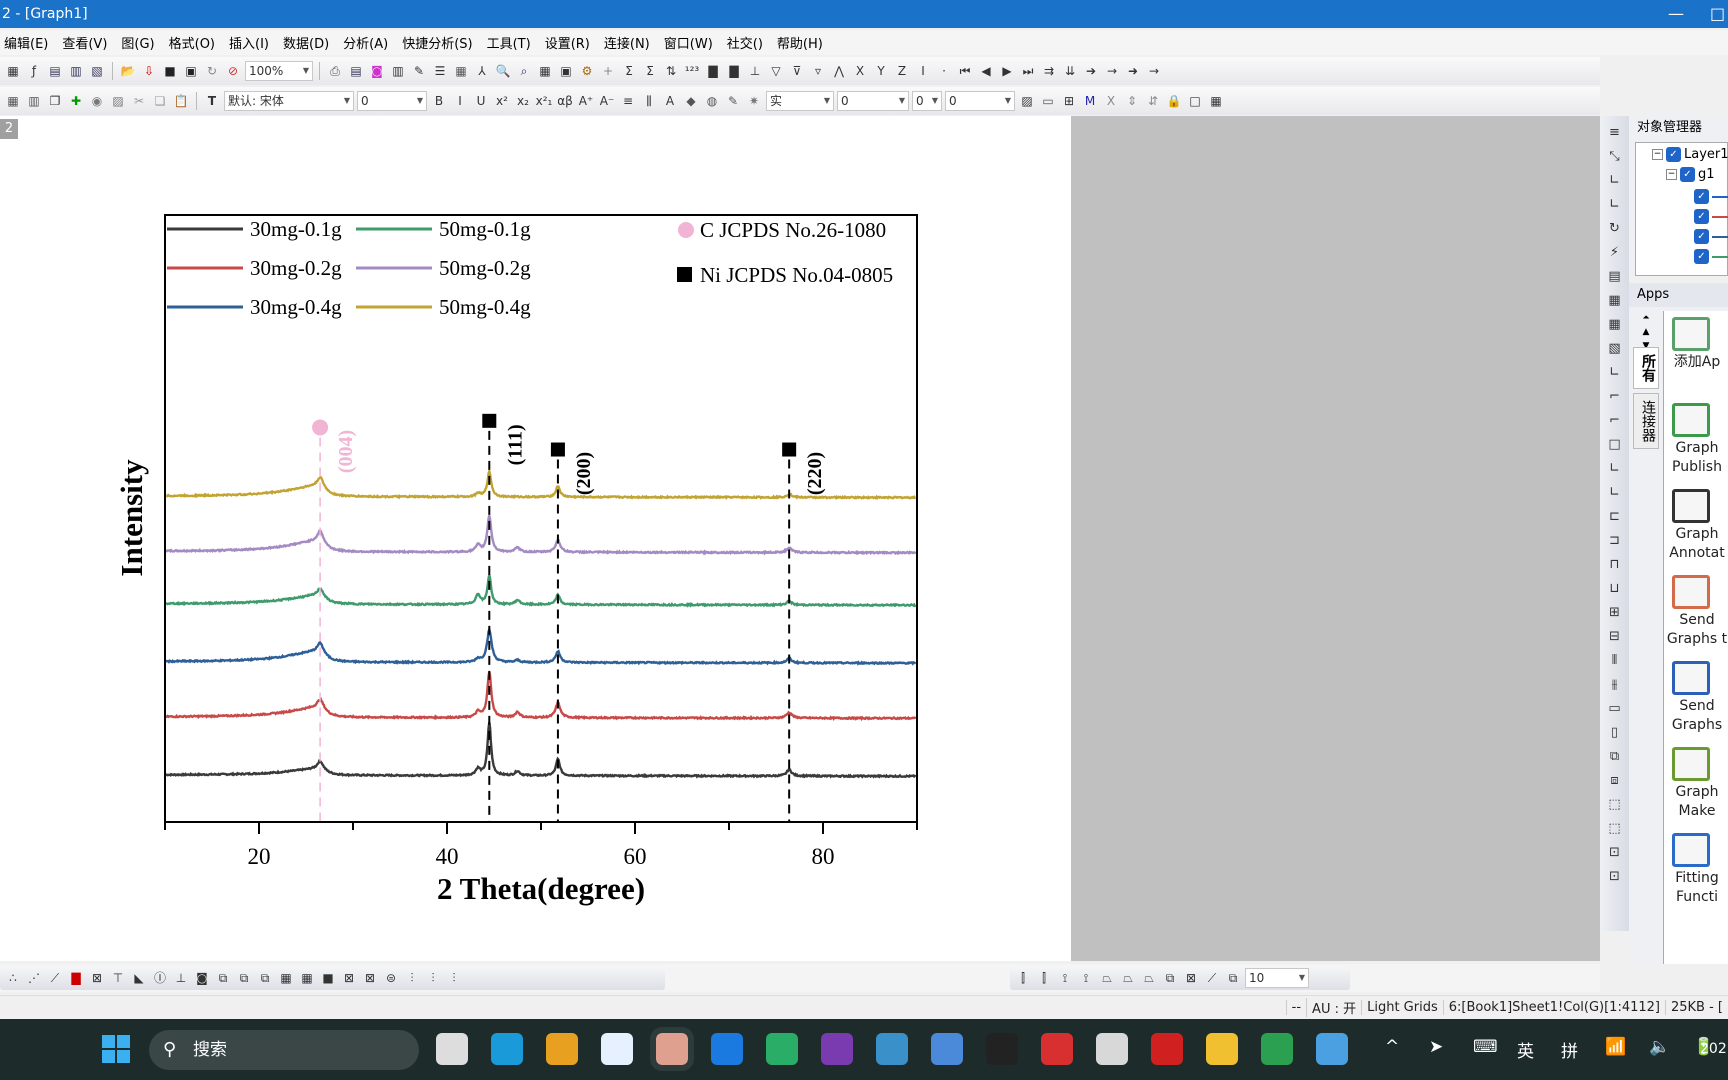 Image resolution: width=1728 pixels, height=1080 pixels. I want to click on cut-icon: ✂, so click(139, 101).